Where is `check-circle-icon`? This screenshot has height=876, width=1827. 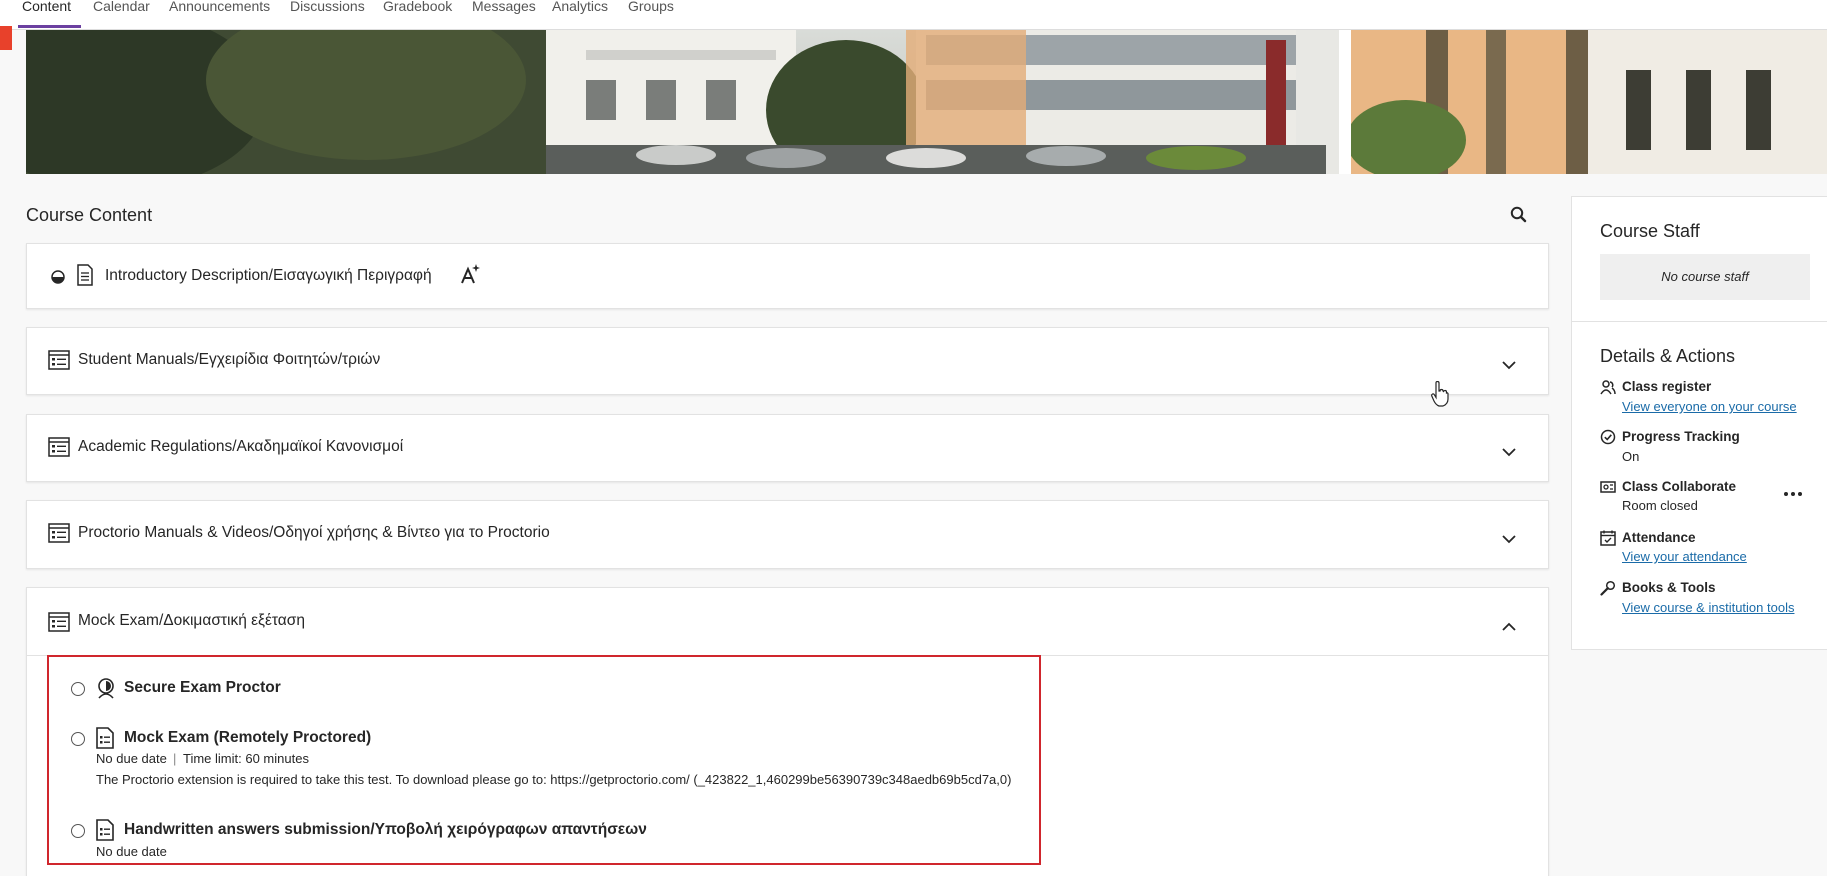
check-circle-icon is located at coordinates (1608, 437).